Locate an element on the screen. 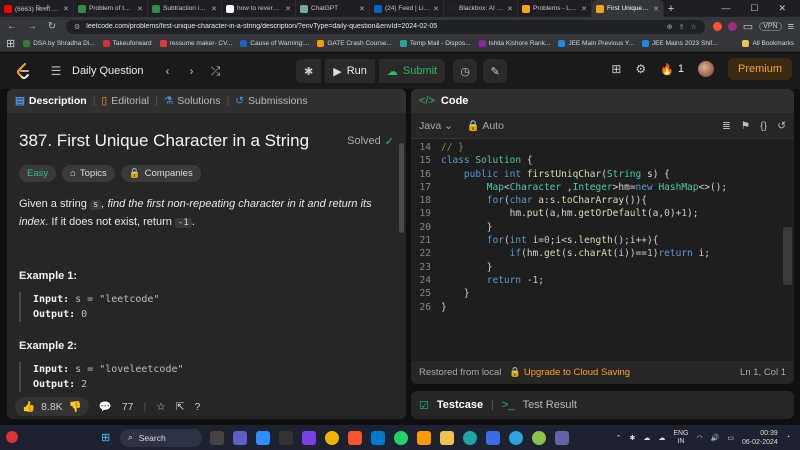  explorer-icon is located at coordinates (286, 437).